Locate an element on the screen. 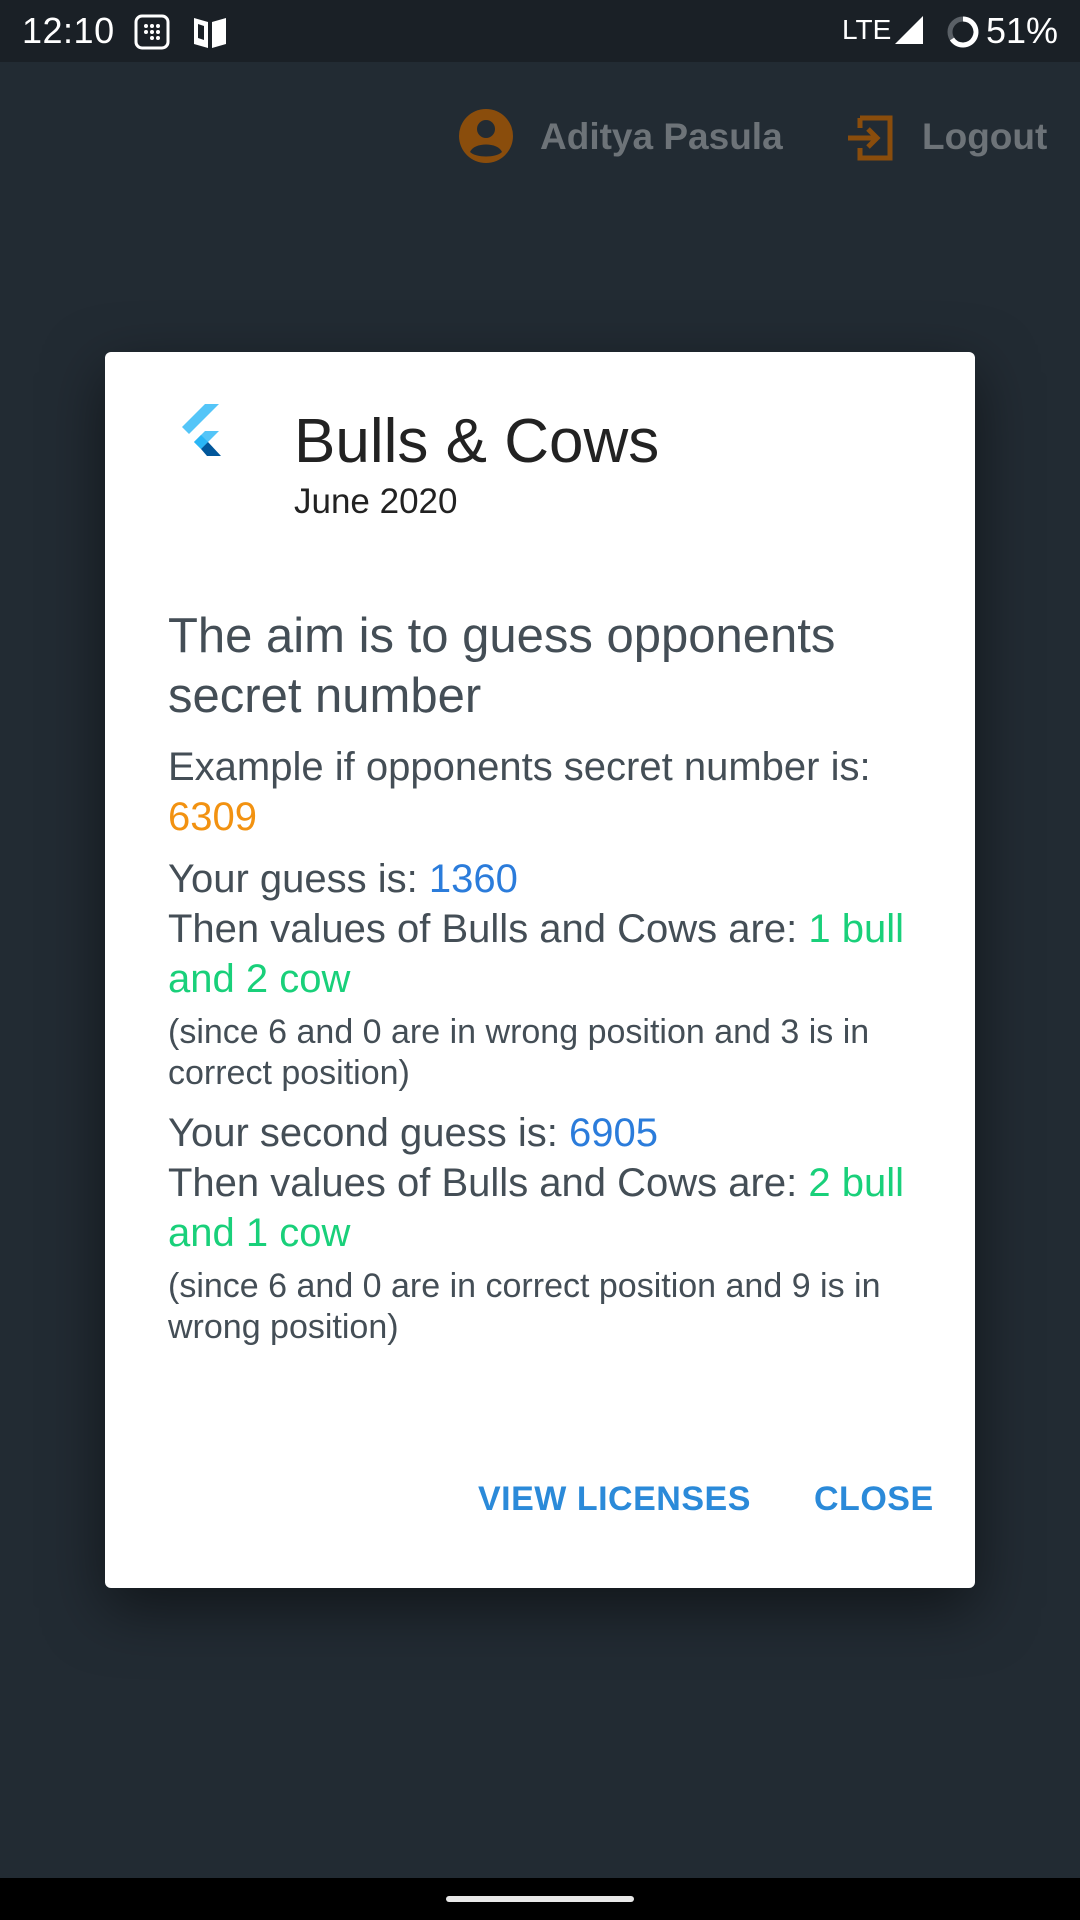 The width and height of the screenshot is (1080, 1920). shield-book-icon is located at coordinates (210, 34).